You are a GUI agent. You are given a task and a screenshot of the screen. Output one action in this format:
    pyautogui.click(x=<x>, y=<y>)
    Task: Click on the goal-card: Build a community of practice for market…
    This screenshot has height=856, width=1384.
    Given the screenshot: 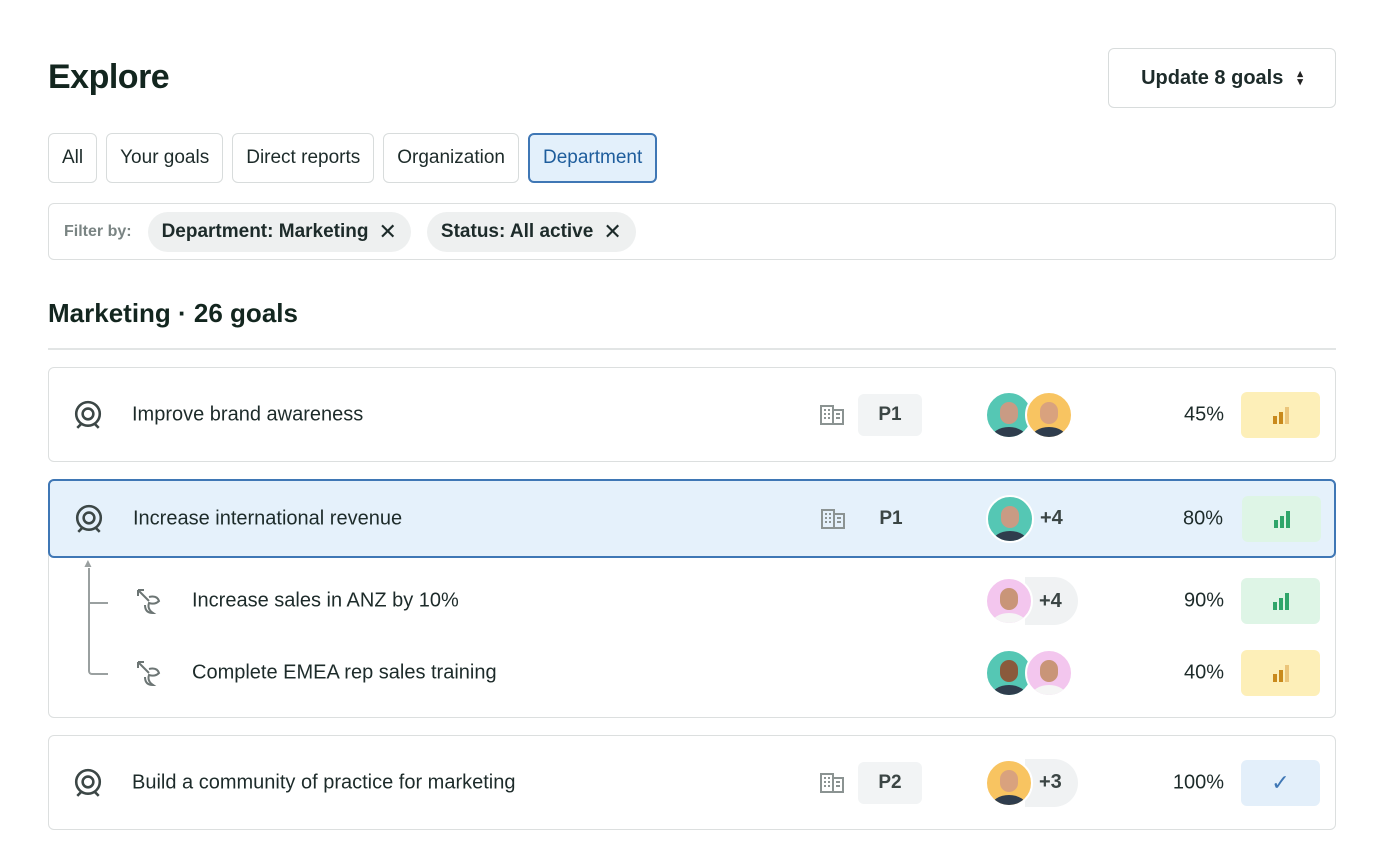 What is the action you would take?
    pyautogui.click(x=692, y=782)
    